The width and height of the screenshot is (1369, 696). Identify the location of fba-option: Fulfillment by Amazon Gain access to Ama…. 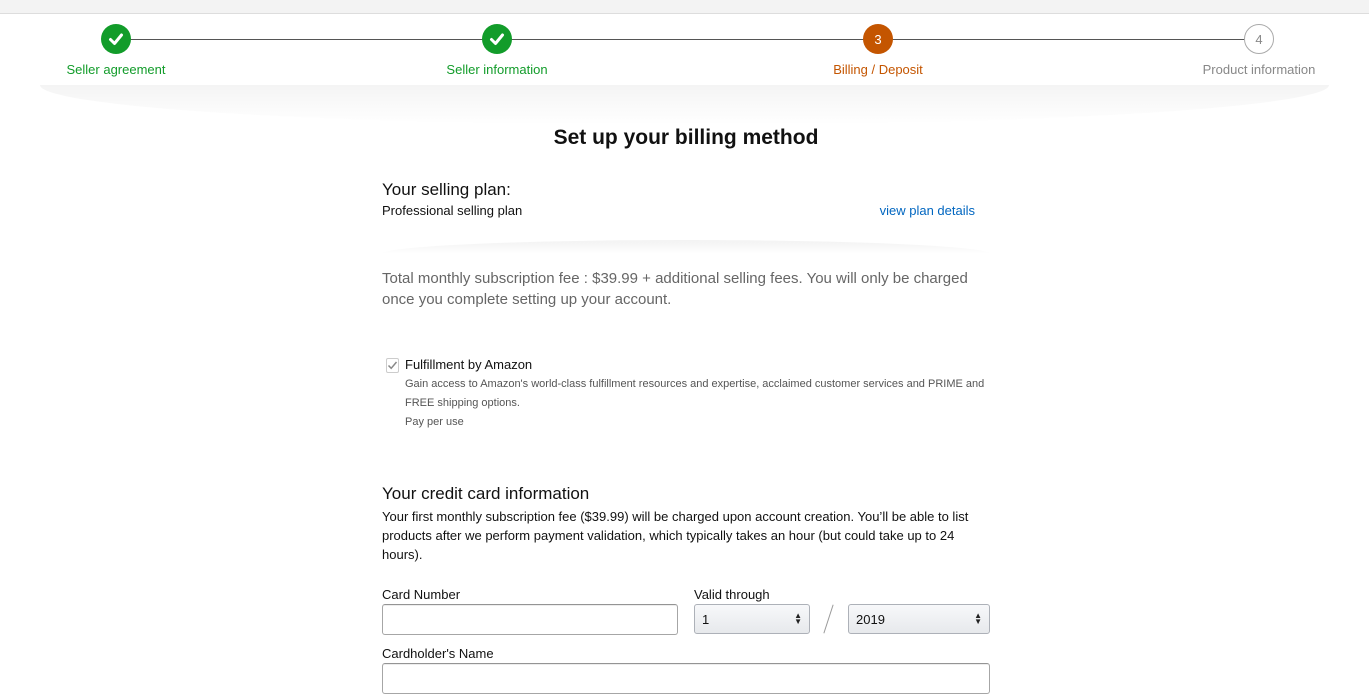
(686, 394).